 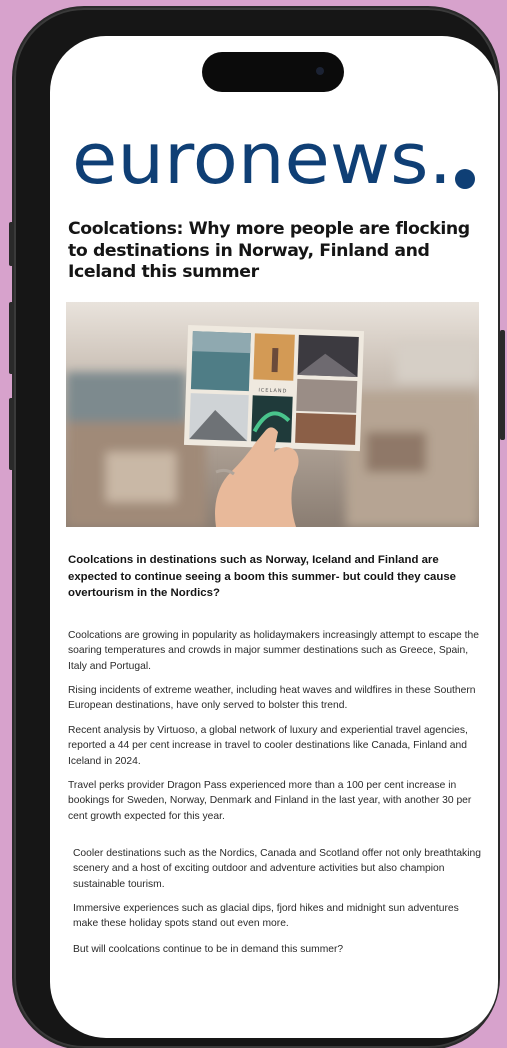 What do you see at coordinates (273, 72) in the screenshot?
I see `dynamic-island` at bounding box center [273, 72].